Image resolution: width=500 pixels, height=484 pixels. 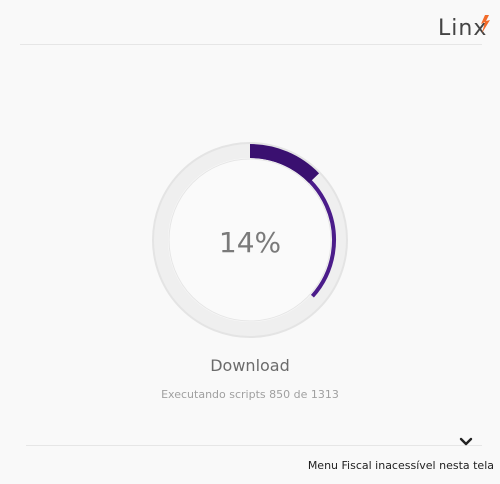 I want to click on fiscal-menu-message: Menu Fiscal inacessível nesta tela, so click(x=400, y=465).